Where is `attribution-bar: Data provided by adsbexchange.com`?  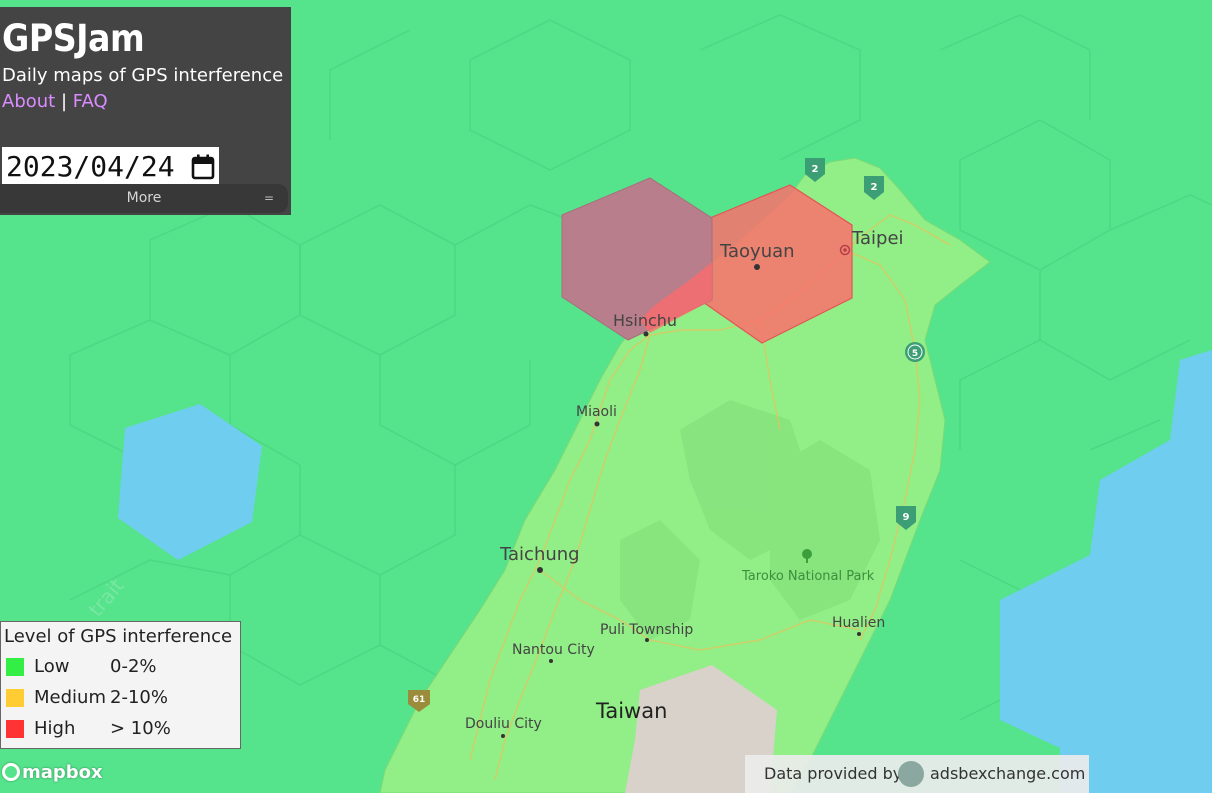
attribution-bar: Data provided by adsbexchange.com is located at coordinates (917, 774).